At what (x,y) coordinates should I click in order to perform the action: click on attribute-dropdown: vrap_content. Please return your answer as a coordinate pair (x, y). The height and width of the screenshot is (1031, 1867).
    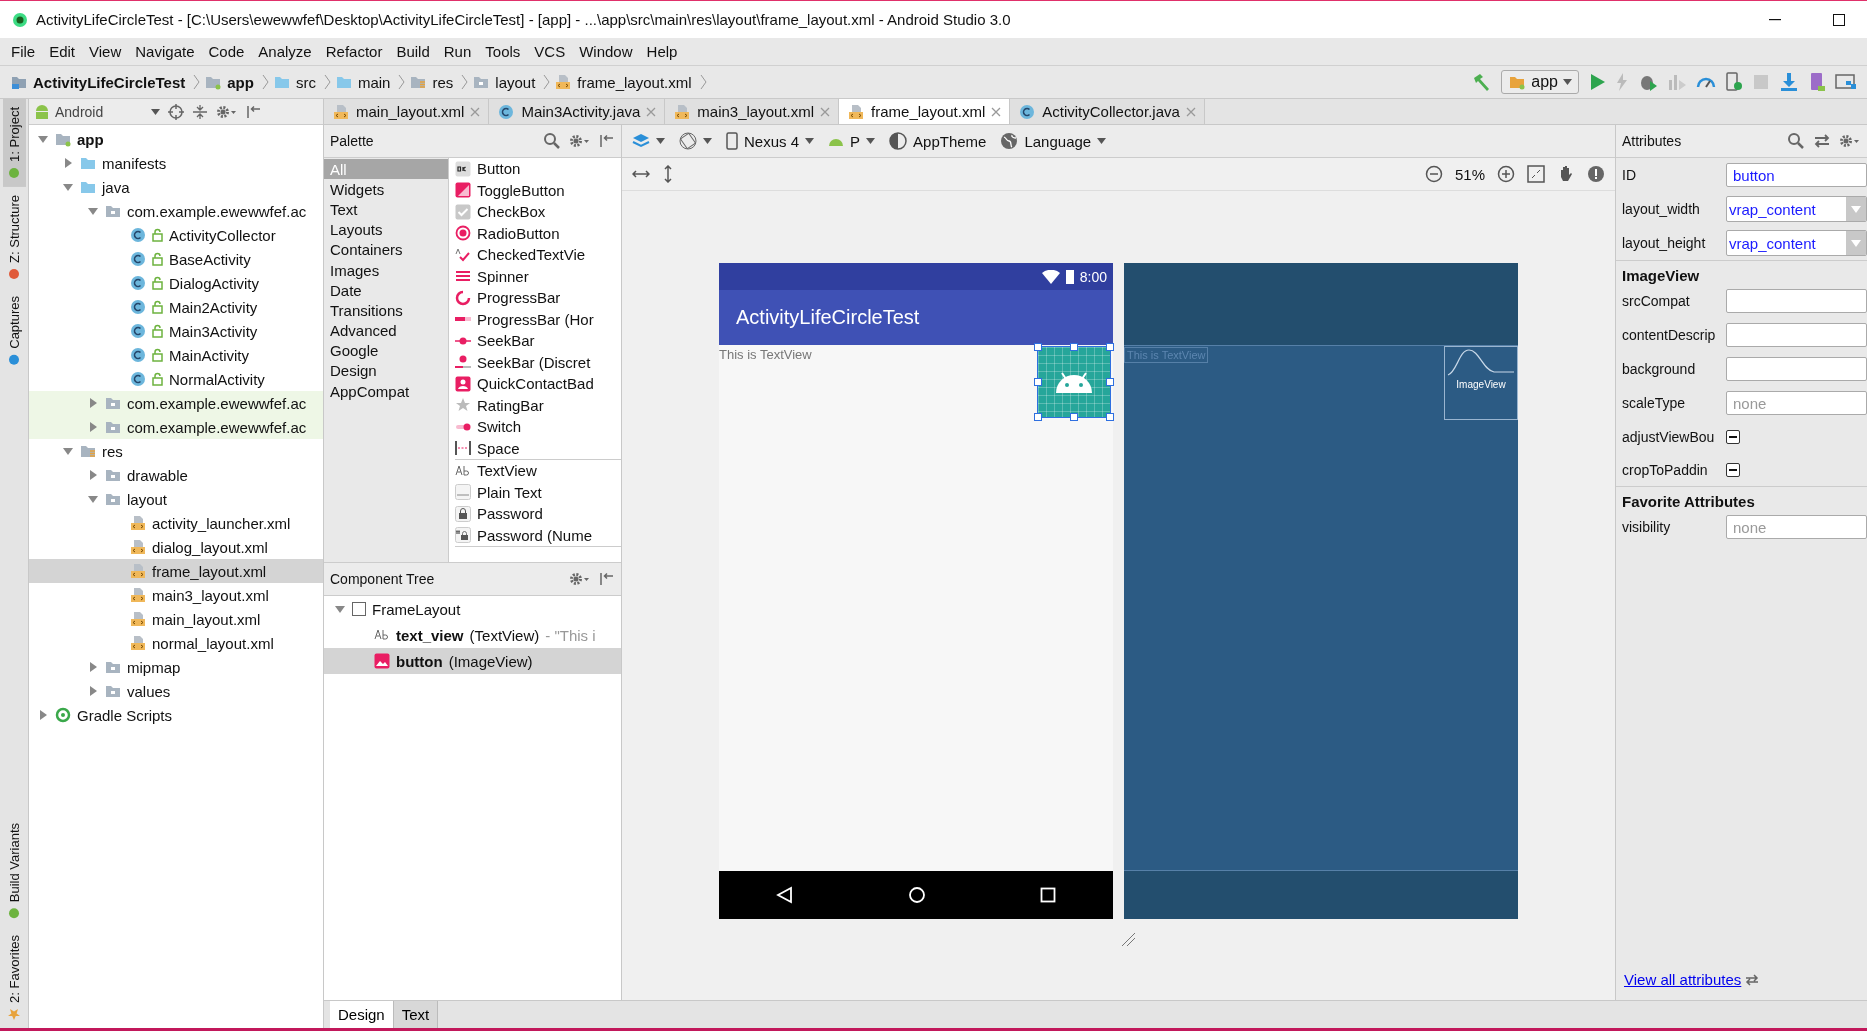
    Looking at the image, I should click on (1796, 243).